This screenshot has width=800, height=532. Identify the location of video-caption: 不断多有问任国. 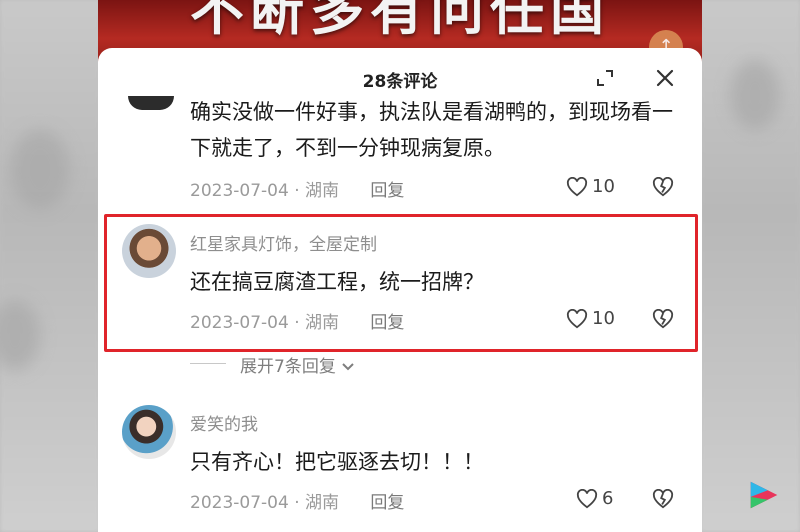
(400, 21).